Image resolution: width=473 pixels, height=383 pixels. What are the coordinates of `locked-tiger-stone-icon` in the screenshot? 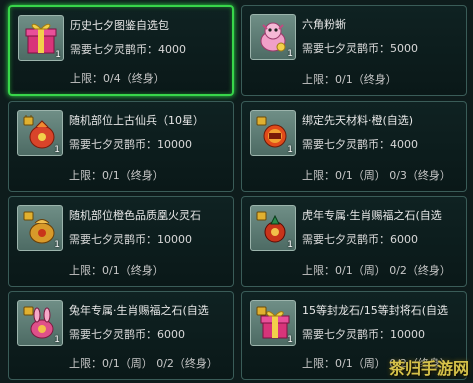 It's located at (271, 227).